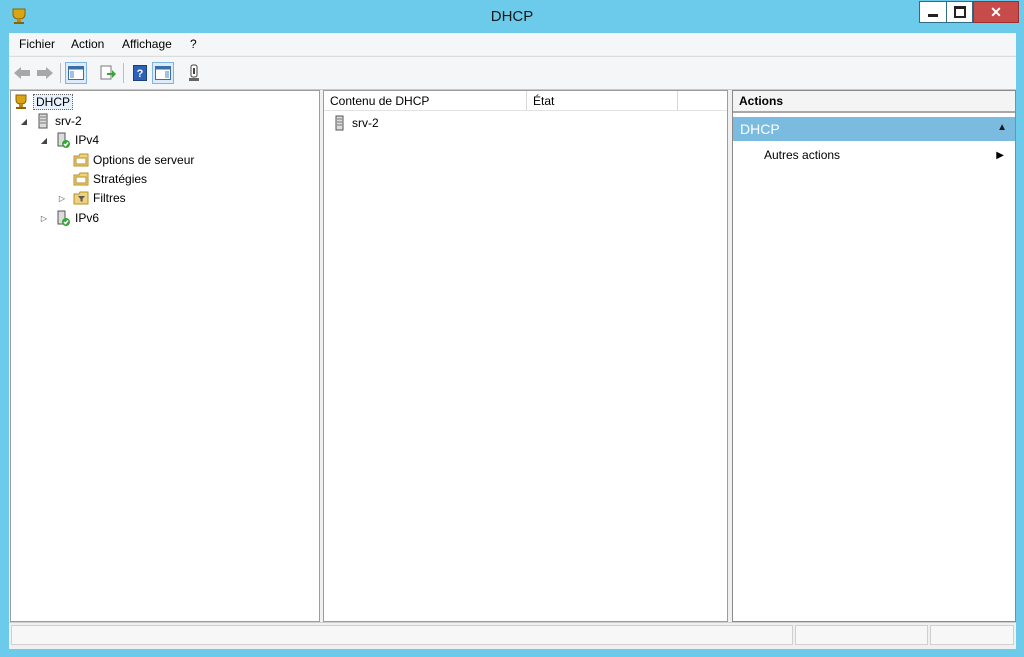  What do you see at coordinates (144, 160) in the screenshot?
I see `tree-label-options: Options de serveur` at bounding box center [144, 160].